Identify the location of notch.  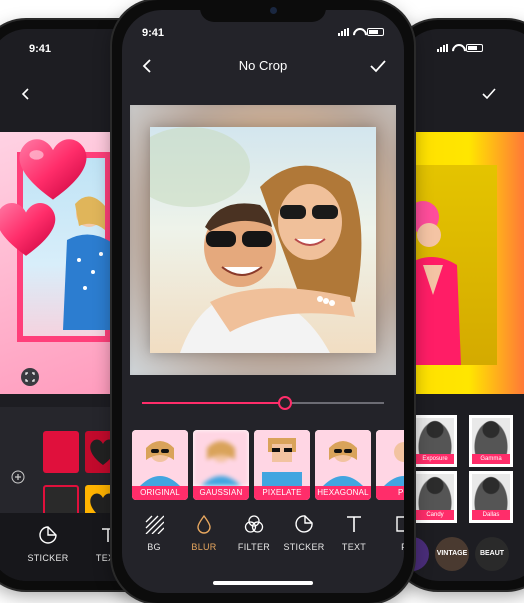
(263, 11).